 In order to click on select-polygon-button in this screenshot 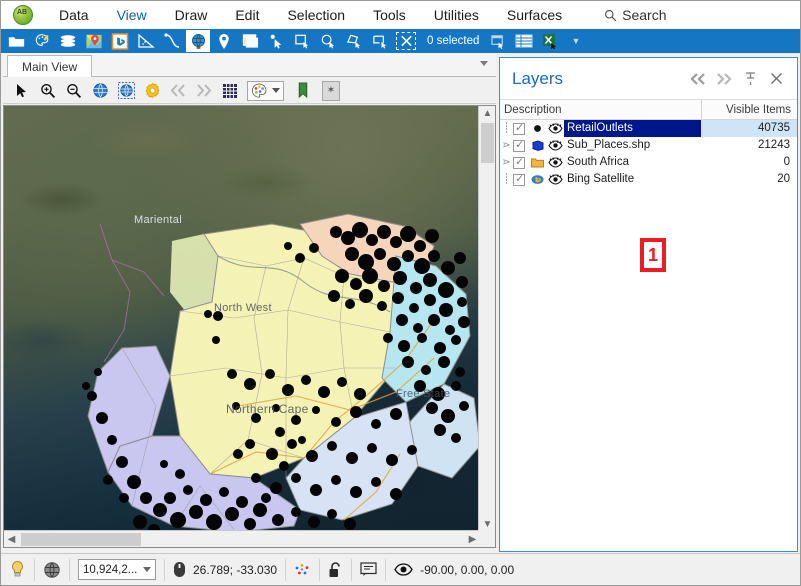, I will do `click(354, 41)`.